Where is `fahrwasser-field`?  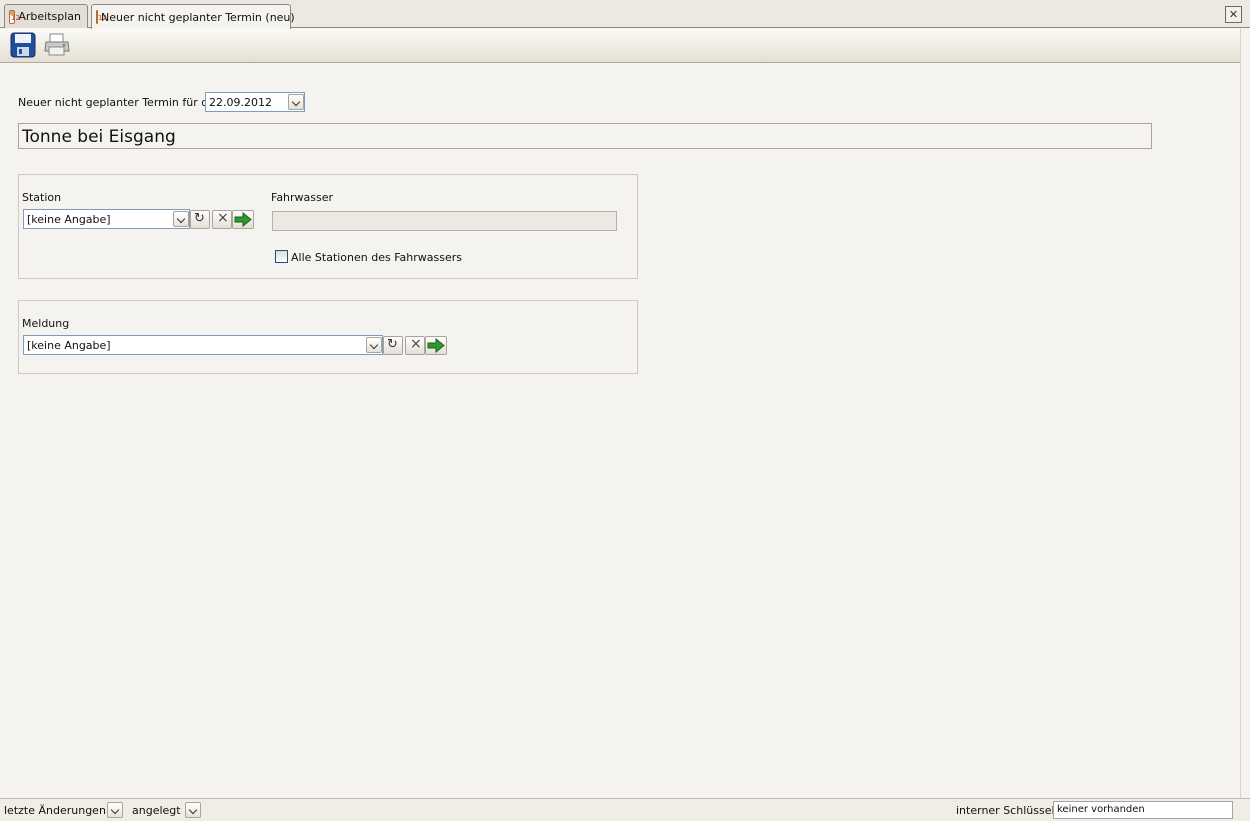
fahrwasser-field is located at coordinates (444, 221).